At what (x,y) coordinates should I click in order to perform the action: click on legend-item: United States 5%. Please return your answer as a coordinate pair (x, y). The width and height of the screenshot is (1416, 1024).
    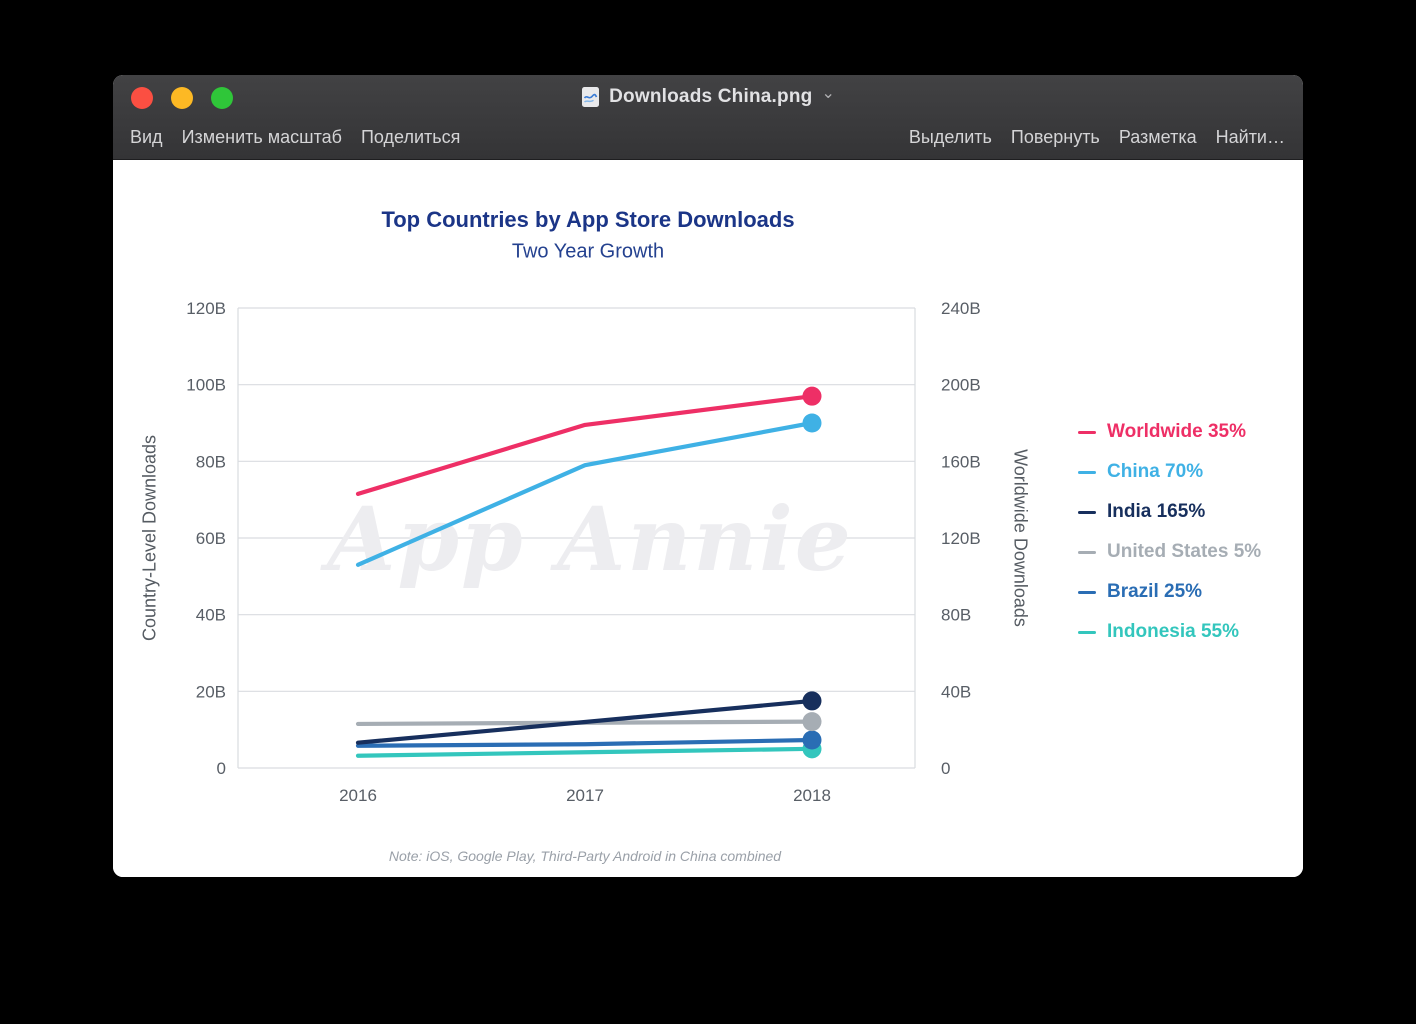
    Looking at the image, I should click on (1169, 552).